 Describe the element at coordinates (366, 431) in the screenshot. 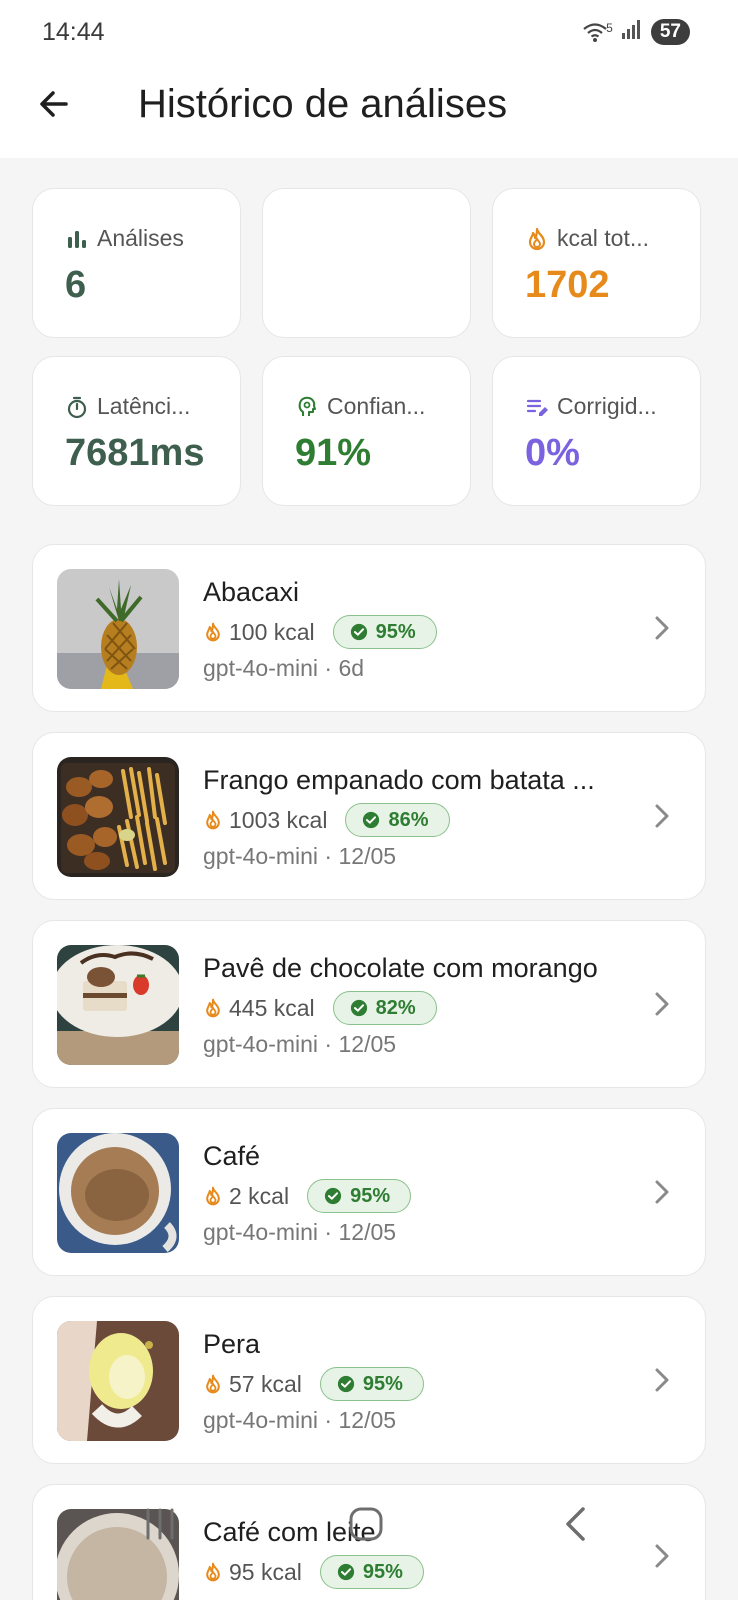

I see `stat-card-confianca: Confian... 91%` at that location.